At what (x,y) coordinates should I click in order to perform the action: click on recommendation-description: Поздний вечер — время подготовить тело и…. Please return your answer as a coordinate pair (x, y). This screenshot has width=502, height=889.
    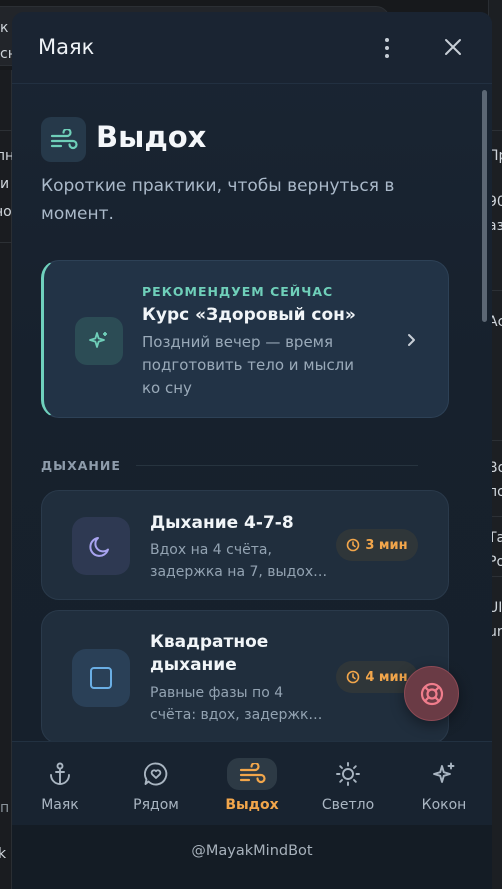
    Looking at the image, I should click on (248, 365).